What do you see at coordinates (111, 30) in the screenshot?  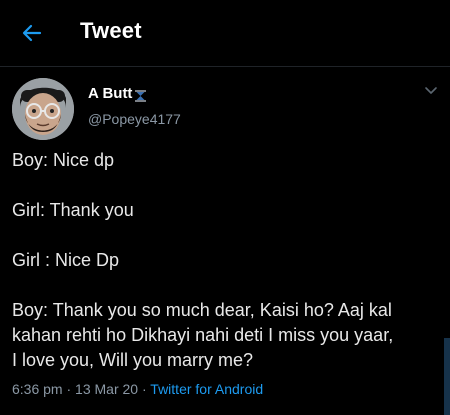 I see `page-title: Tweet` at bounding box center [111, 30].